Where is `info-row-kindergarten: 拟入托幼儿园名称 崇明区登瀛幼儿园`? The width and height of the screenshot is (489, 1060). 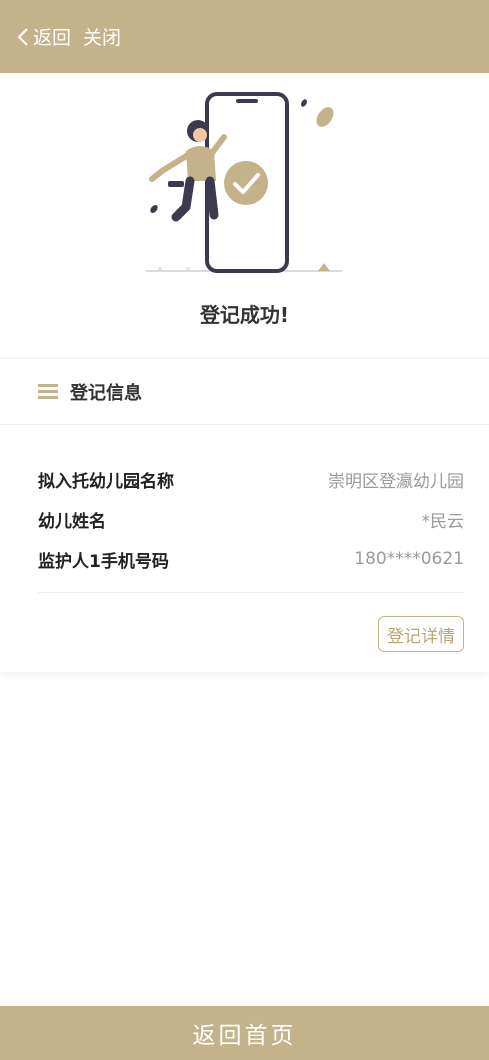
info-row-kindergarten: 拟入托幼儿园名称 崇明区登瀛幼儿园 is located at coordinates (251, 479).